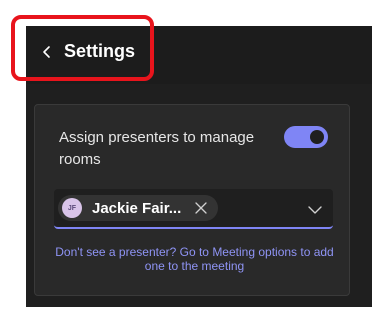 Image resolution: width=372 pixels, height=315 pixels. What do you see at coordinates (72, 208) in the screenshot?
I see `avatar: JF` at bounding box center [72, 208].